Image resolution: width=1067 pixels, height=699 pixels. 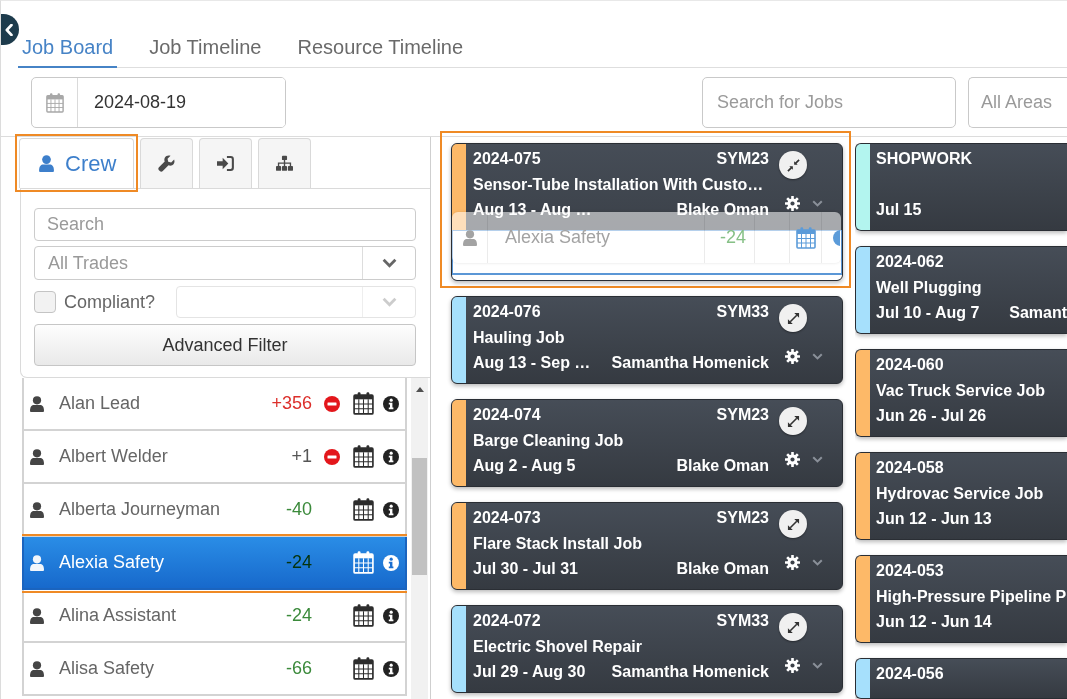 I want to click on tab: Job Board, so click(x=68, y=48).